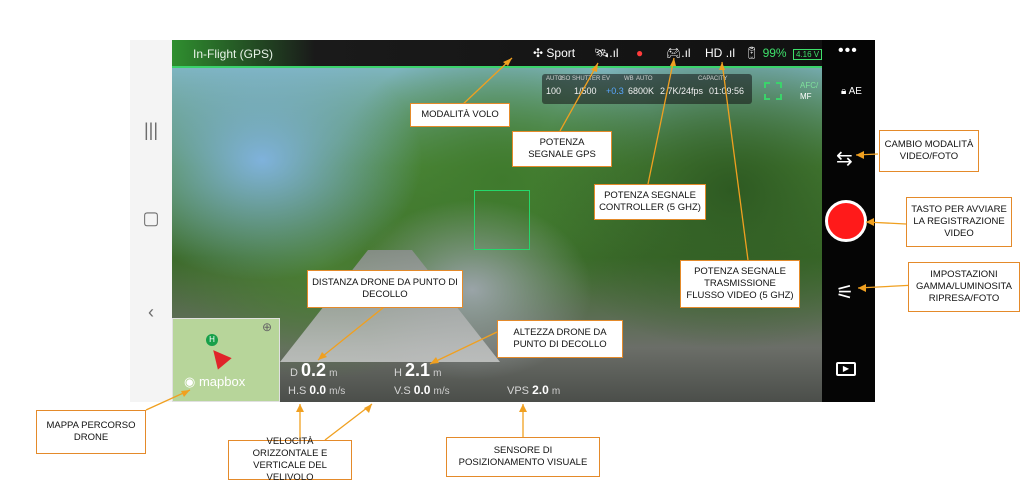  Describe the element at coordinates (650, 202) in the screenshot. I see `callout-potenza-controller: POTENZA SEGNALE CONTROLLER (5 GHZ)` at that location.